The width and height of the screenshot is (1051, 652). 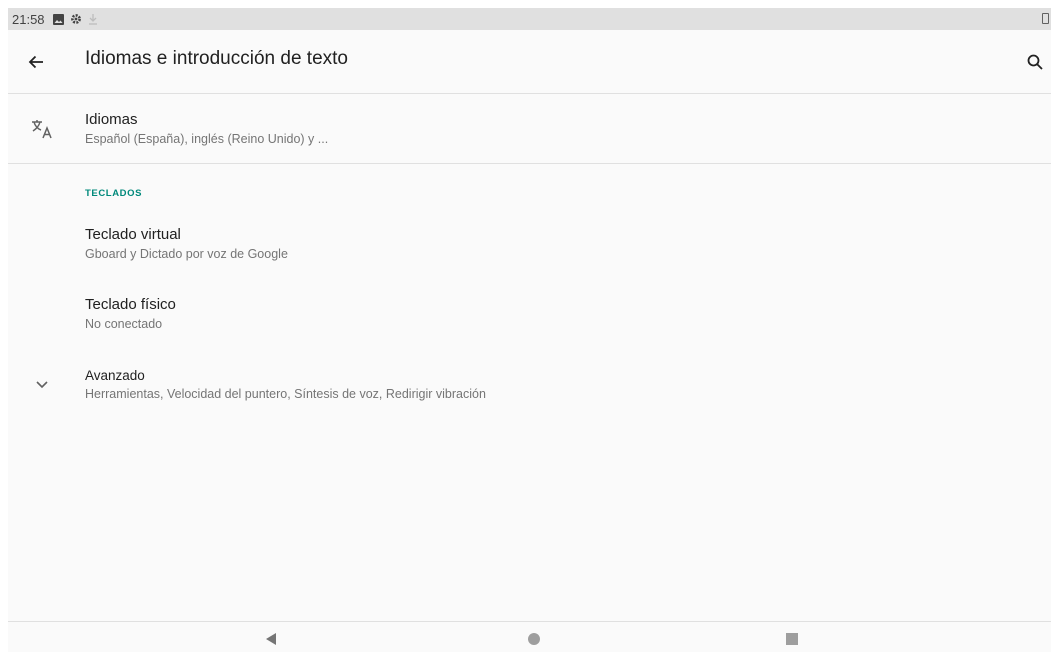 I want to click on physical-keyboard-summary: No conectado, so click(x=124, y=324).